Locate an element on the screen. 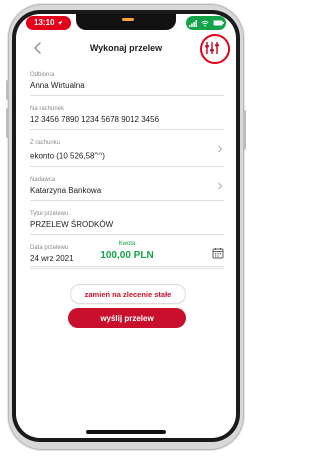 This screenshot has width=320, height=456. battery-icon is located at coordinates (218, 23).